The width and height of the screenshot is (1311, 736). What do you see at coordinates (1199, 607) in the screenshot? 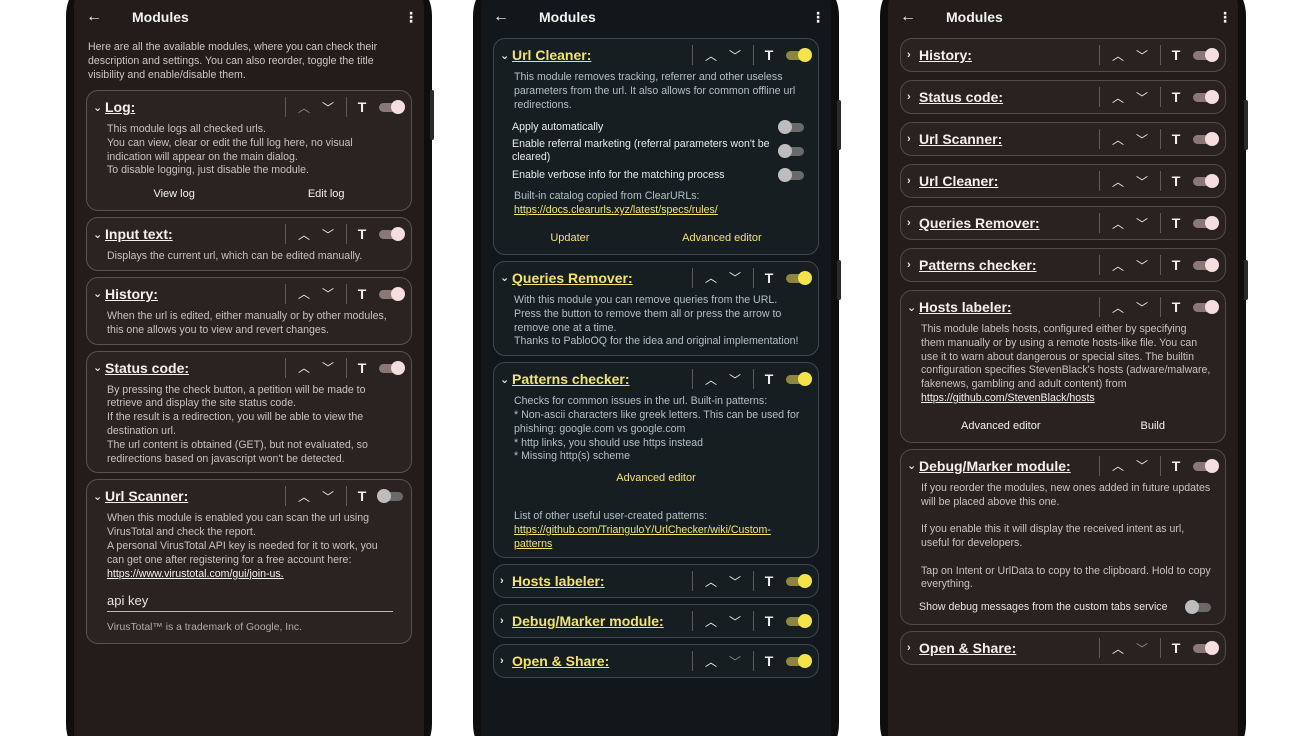
I see `debug-messages-switch` at bounding box center [1199, 607].